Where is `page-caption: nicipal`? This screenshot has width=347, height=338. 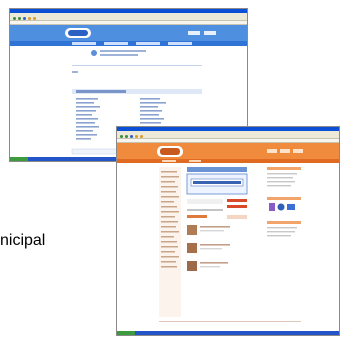
page-caption: nicipal is located at coordinates (23, 240).